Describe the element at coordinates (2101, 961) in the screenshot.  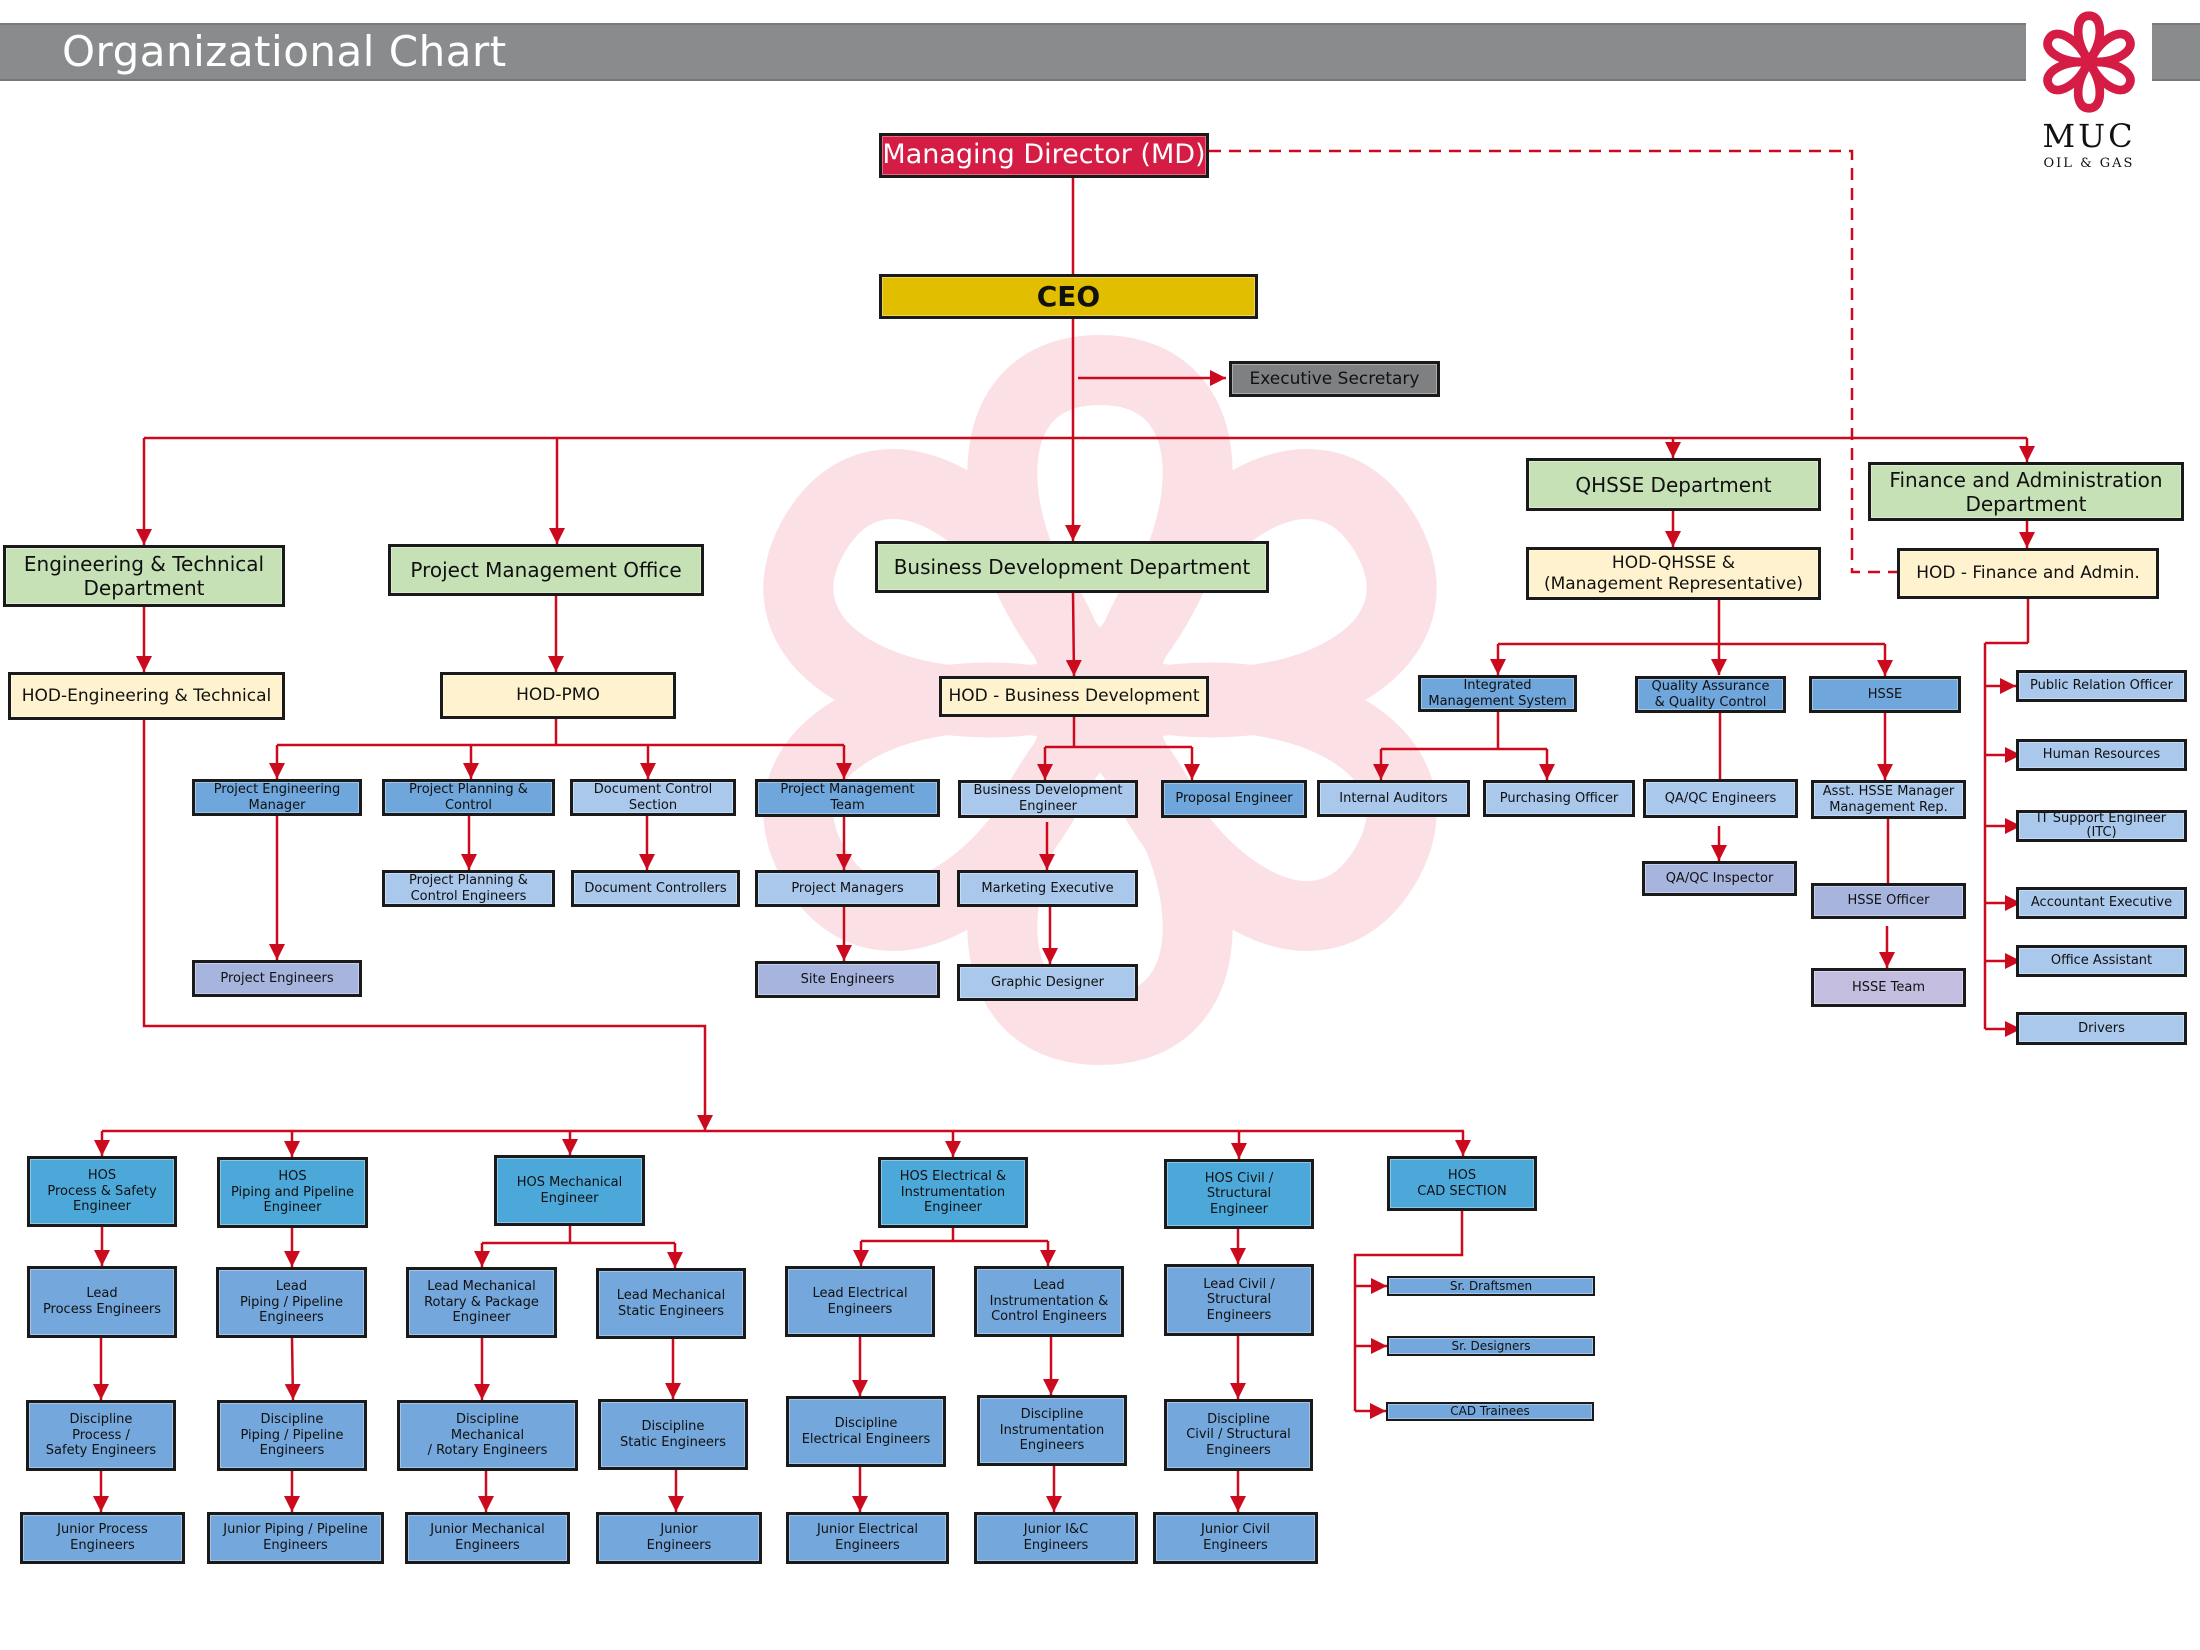
I see `office-assistant-box: Office Assistant` at that location.